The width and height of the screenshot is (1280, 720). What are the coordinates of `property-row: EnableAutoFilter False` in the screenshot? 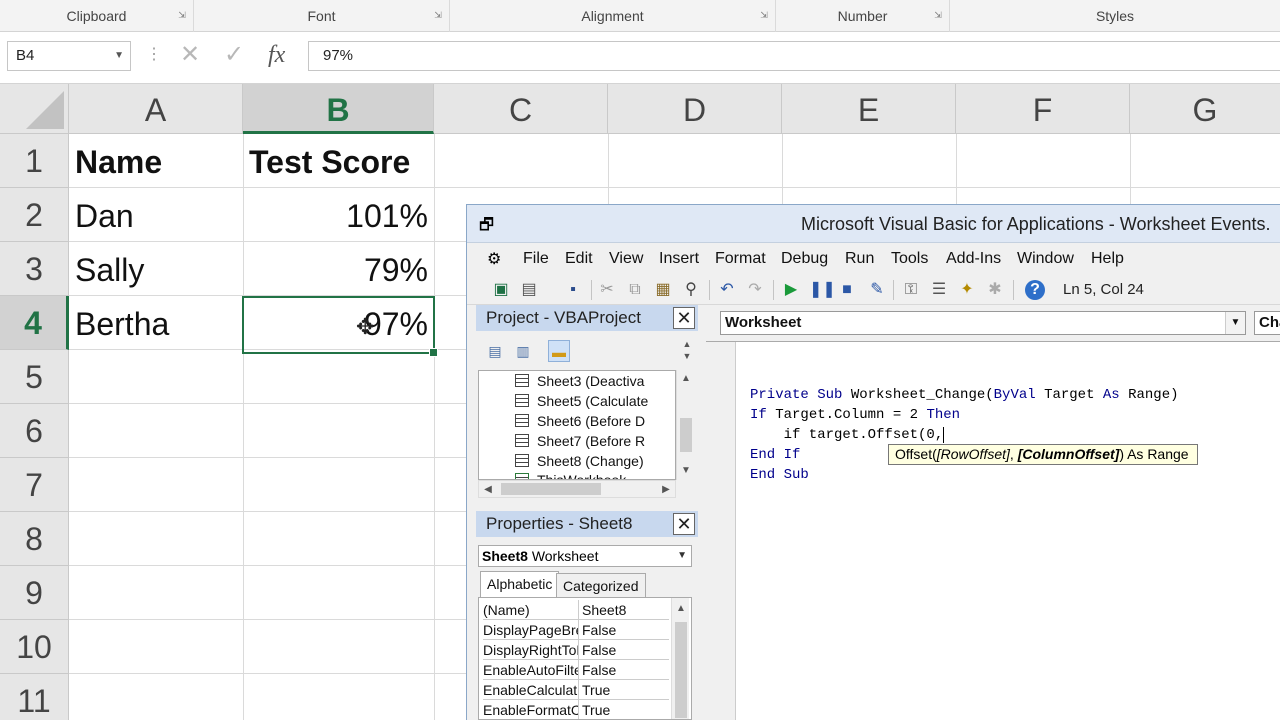 It's located at (576, 670).